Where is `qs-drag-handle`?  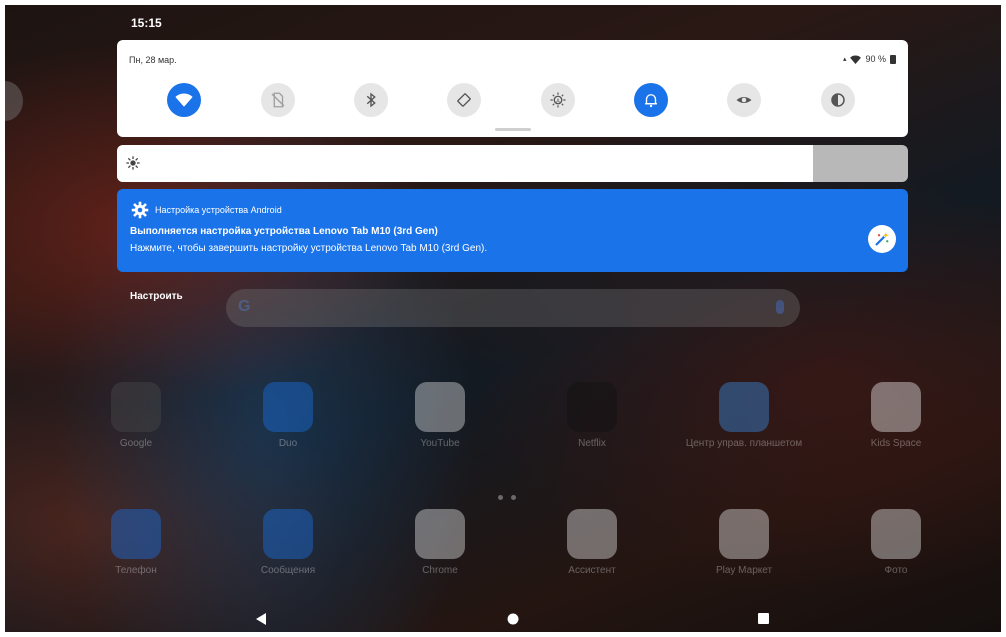
qs-drag-handle is located at coordinates (513, 129).